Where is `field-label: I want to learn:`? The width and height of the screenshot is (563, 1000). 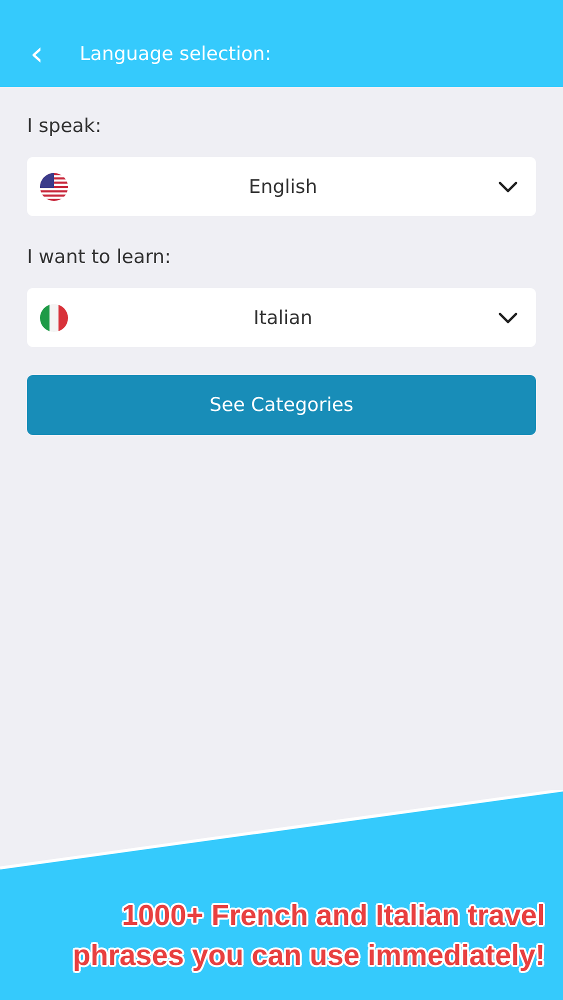 field-label: I want to learn: is located at coordinates (99, 257).